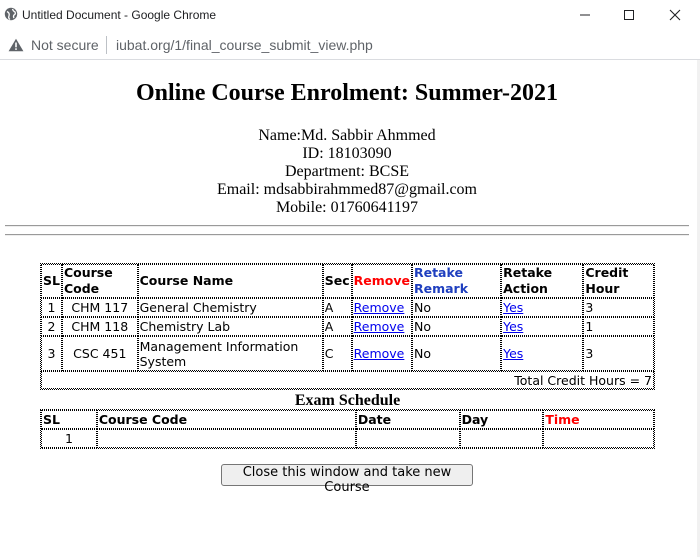 The image size is (700, 557). Describe the element at coordinates (407, 438) in the screenshot. I see `row-date` at that location.